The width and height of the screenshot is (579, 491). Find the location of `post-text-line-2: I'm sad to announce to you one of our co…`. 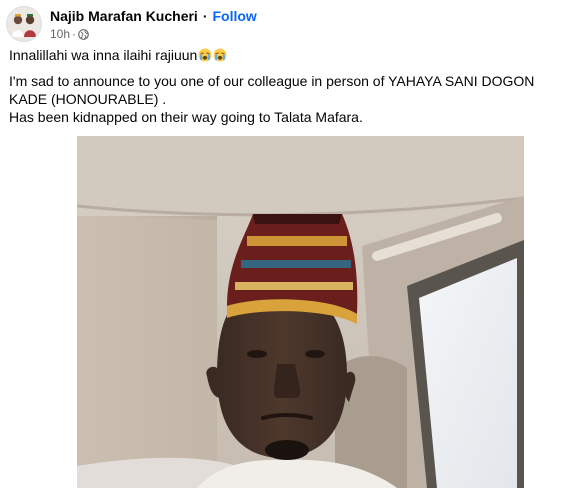

post-text-line-2: I'm sad to announce to you one of our co… is located at coordinates (272, 90).